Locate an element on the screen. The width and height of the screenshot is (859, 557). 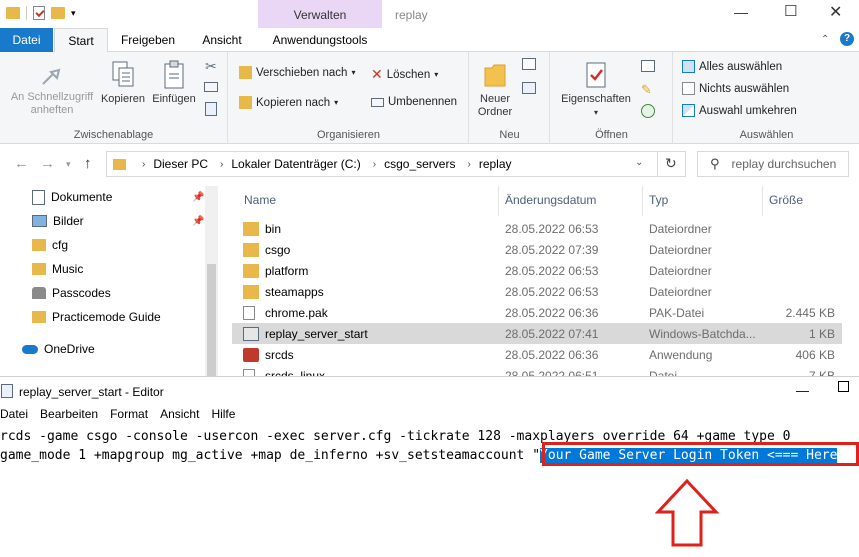
search-box: ⚲ replay durchsuchen is located at coordinates (773, 164).